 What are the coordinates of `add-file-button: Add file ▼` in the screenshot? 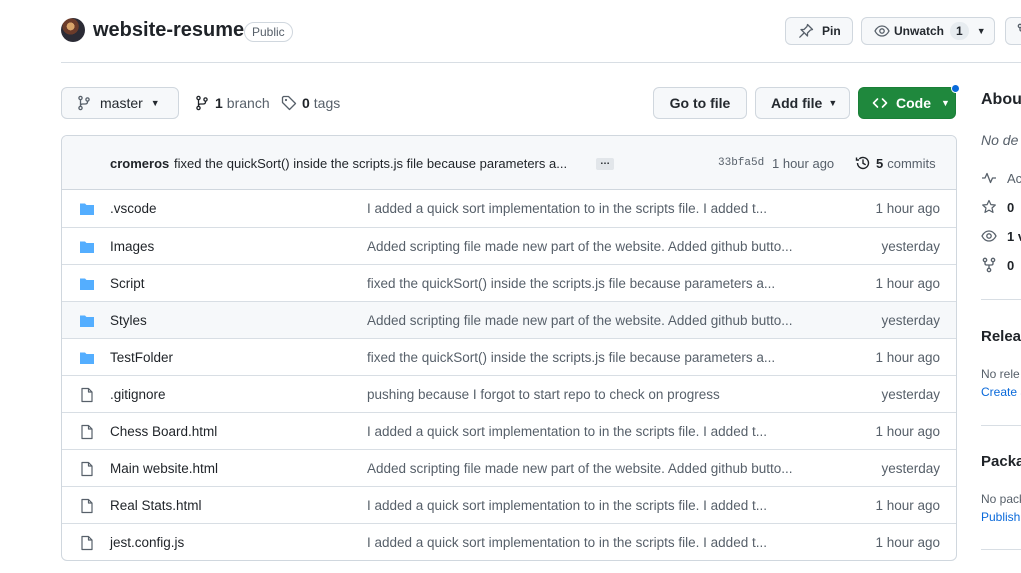 It's located at (802, 103).